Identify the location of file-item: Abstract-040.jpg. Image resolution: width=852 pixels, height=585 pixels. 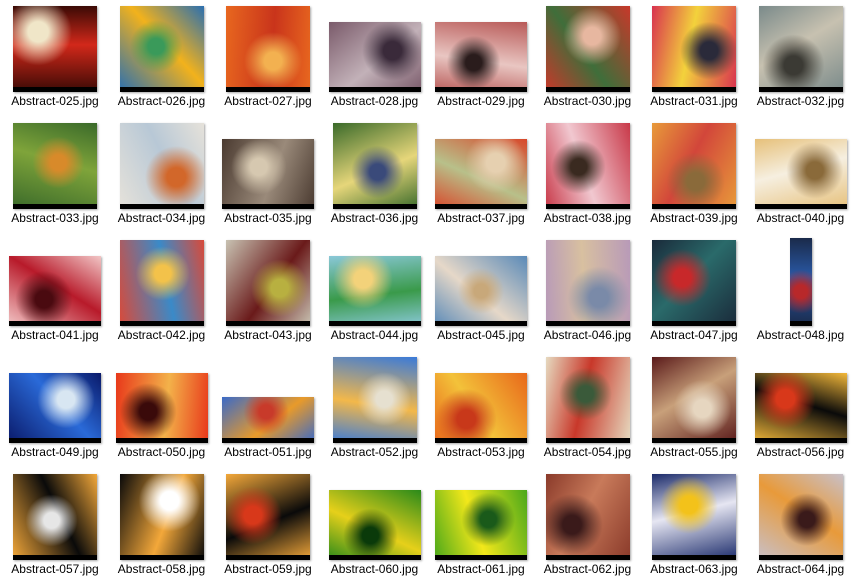
(800, 175).